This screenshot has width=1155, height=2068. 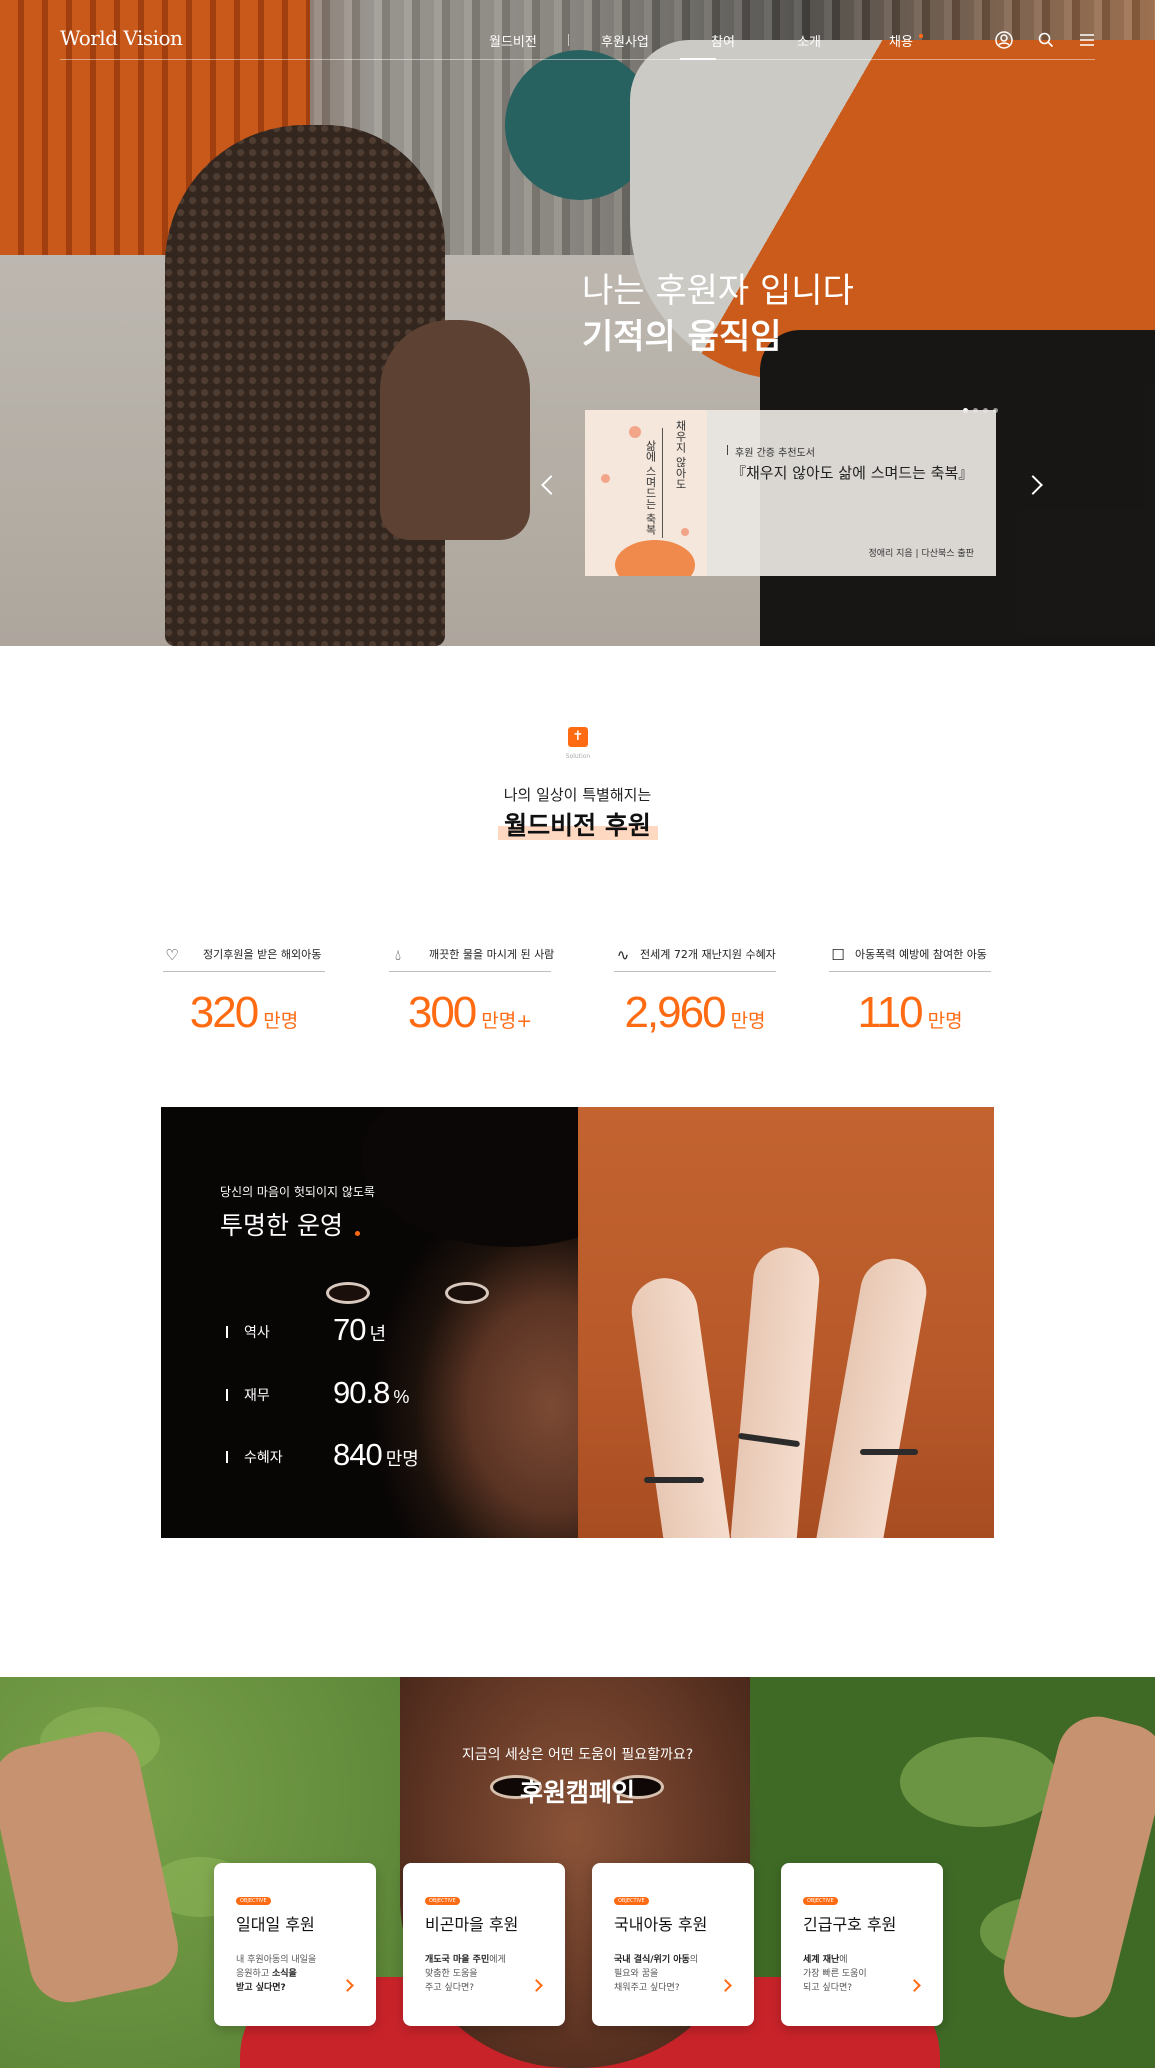 I want to click on book-cover-divider, so click(x=662, y=483).